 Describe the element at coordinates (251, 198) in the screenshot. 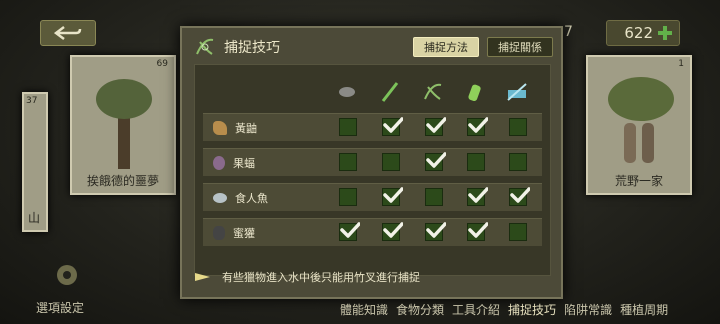

I see `animal-name: 食人魚` at that location.